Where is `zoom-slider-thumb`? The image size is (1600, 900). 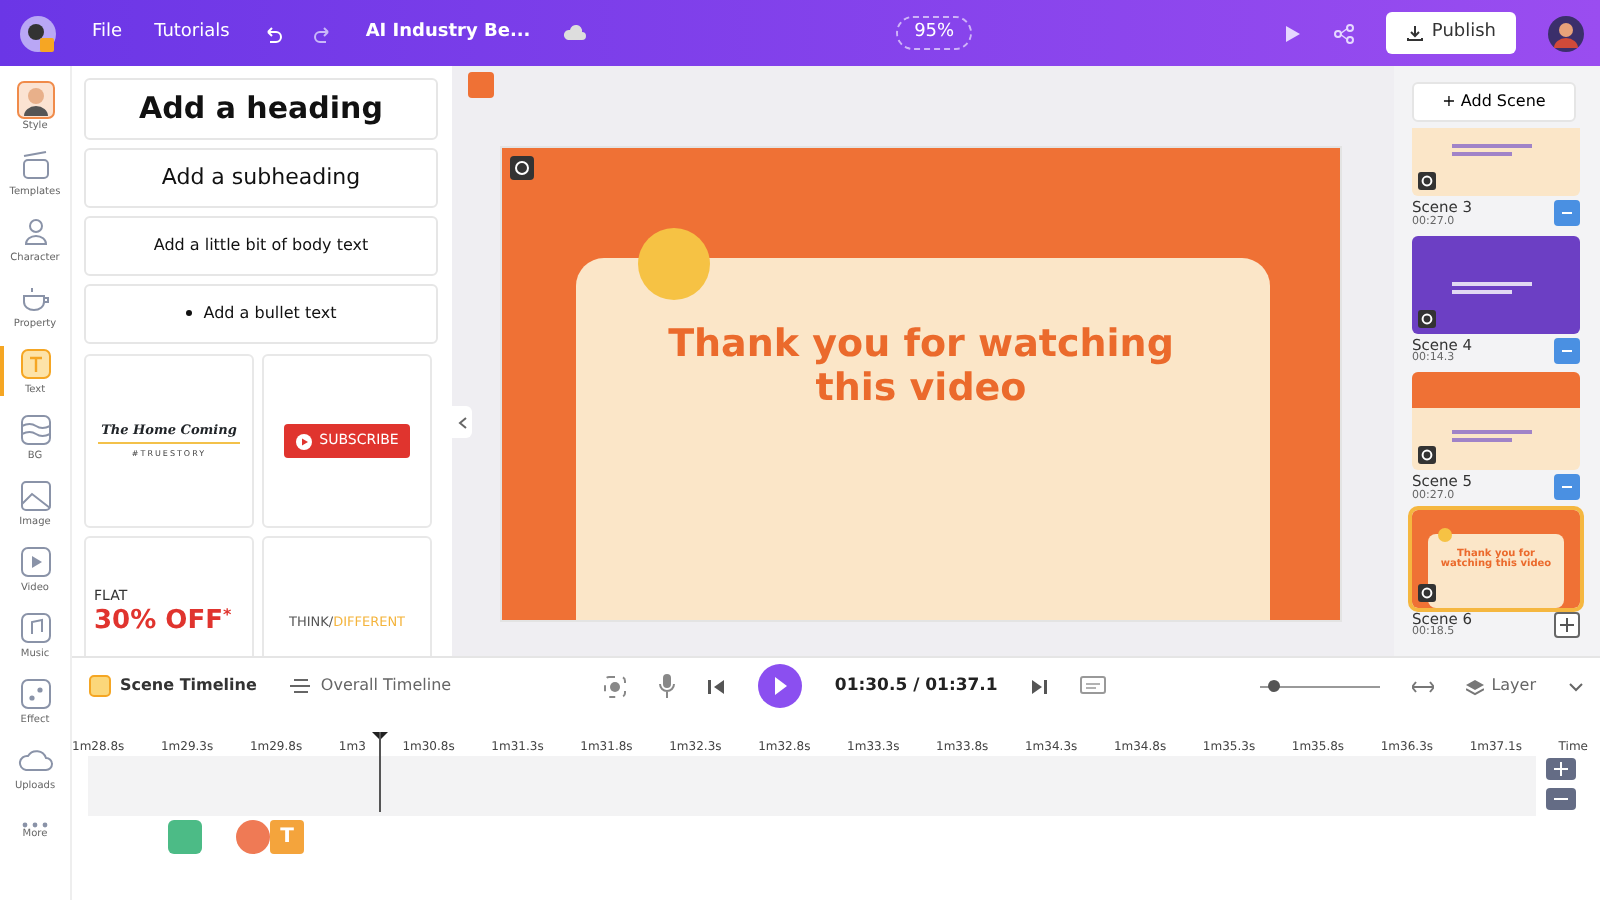
zoom-slider-thumb is located at coordinates (1273, 686).